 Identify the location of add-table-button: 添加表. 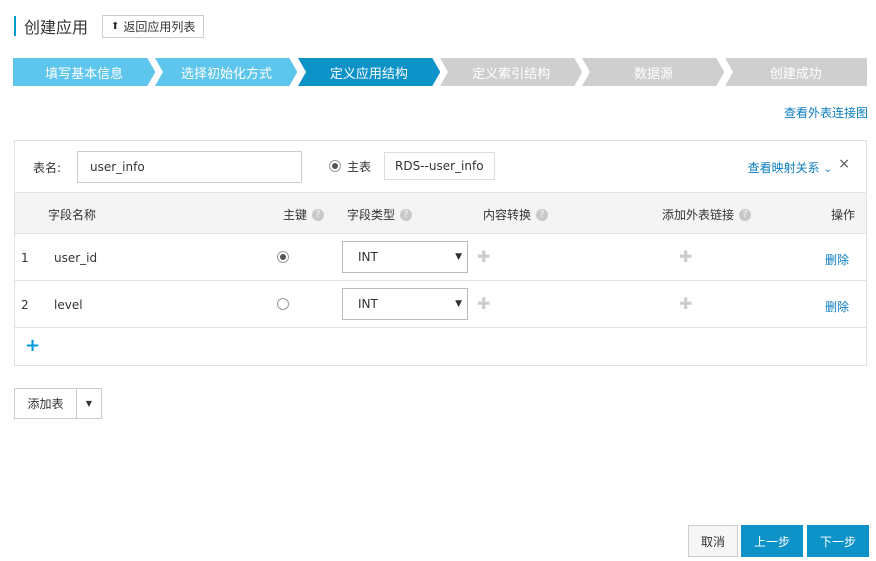
(46, 403).